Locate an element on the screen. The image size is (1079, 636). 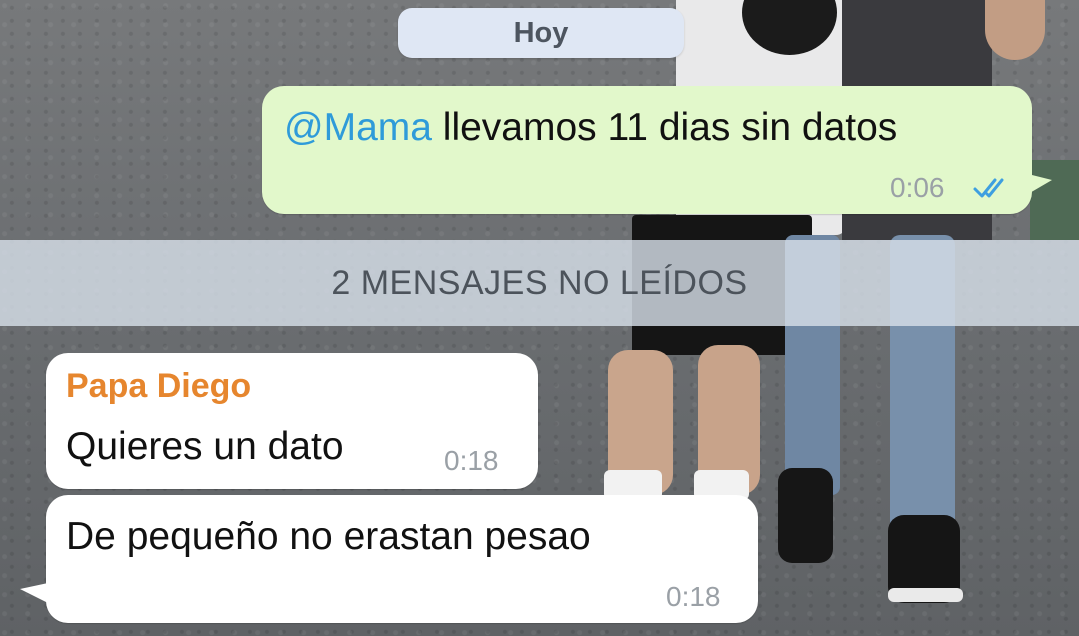
double-check-read-icon is located at coordinates (988, 188).